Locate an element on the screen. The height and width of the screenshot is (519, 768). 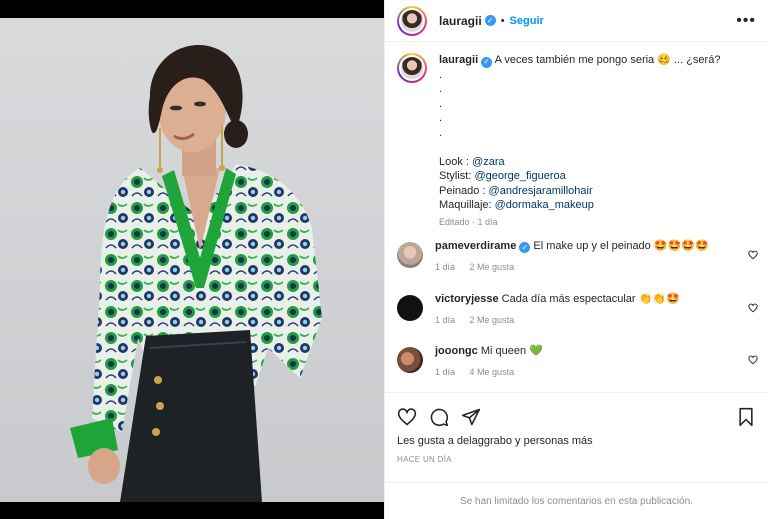
caption-username: lauragii is located at coordinates (458, 60).